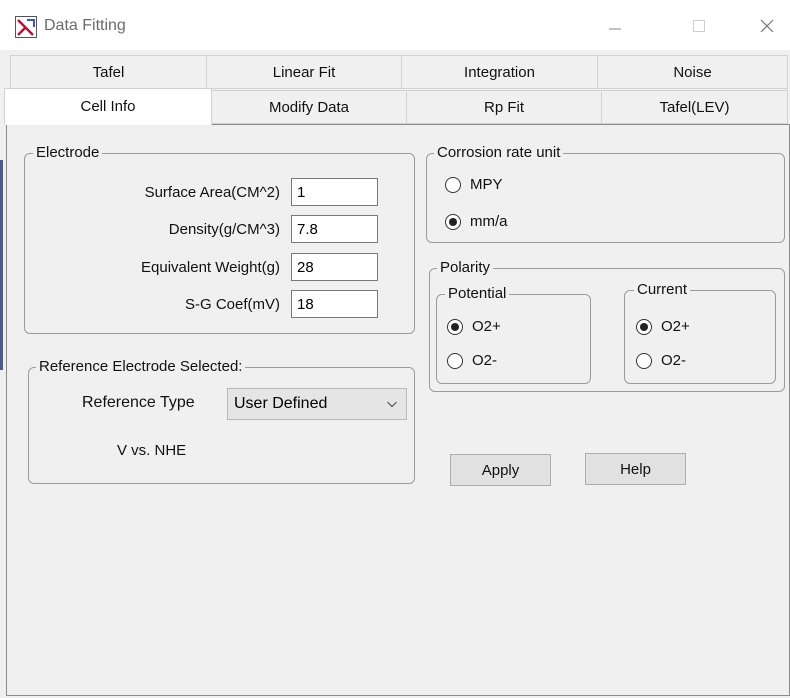 The height and width of the screenshot is (698, 790). I want to click on maximize-icon, so click(699, 26).